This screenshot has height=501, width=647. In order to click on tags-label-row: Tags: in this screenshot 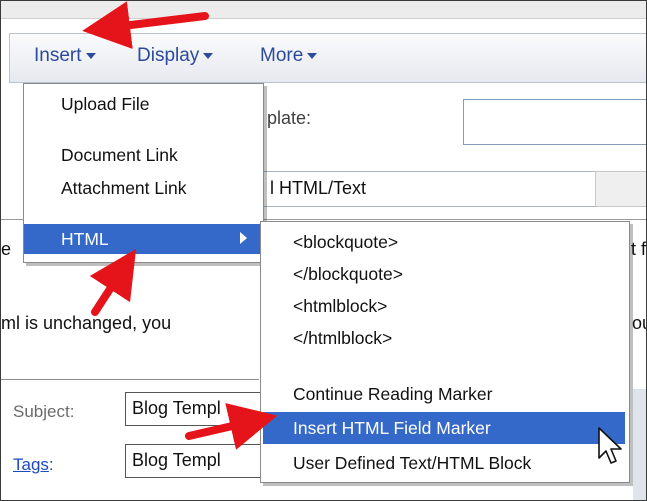, I will do `click(33, 465)`.